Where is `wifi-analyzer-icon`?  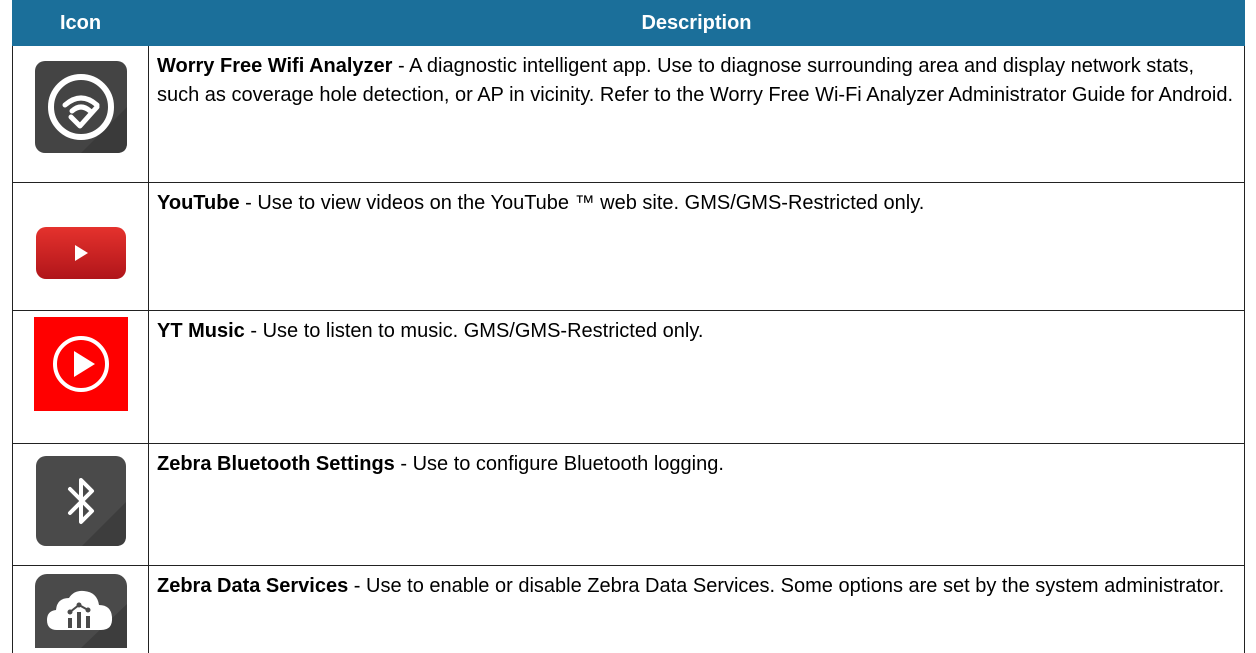
wifi-analyzer-icon is located at coordinates (81, 107).